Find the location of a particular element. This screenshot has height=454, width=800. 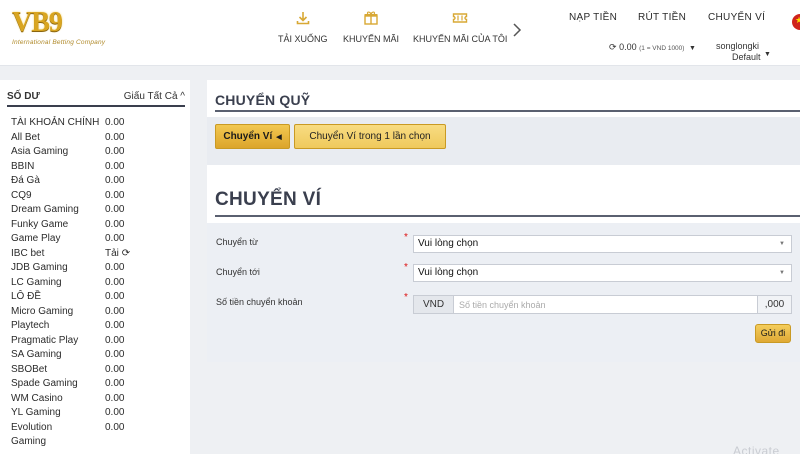

user-plan: Default is located at coordinates (746, 57).